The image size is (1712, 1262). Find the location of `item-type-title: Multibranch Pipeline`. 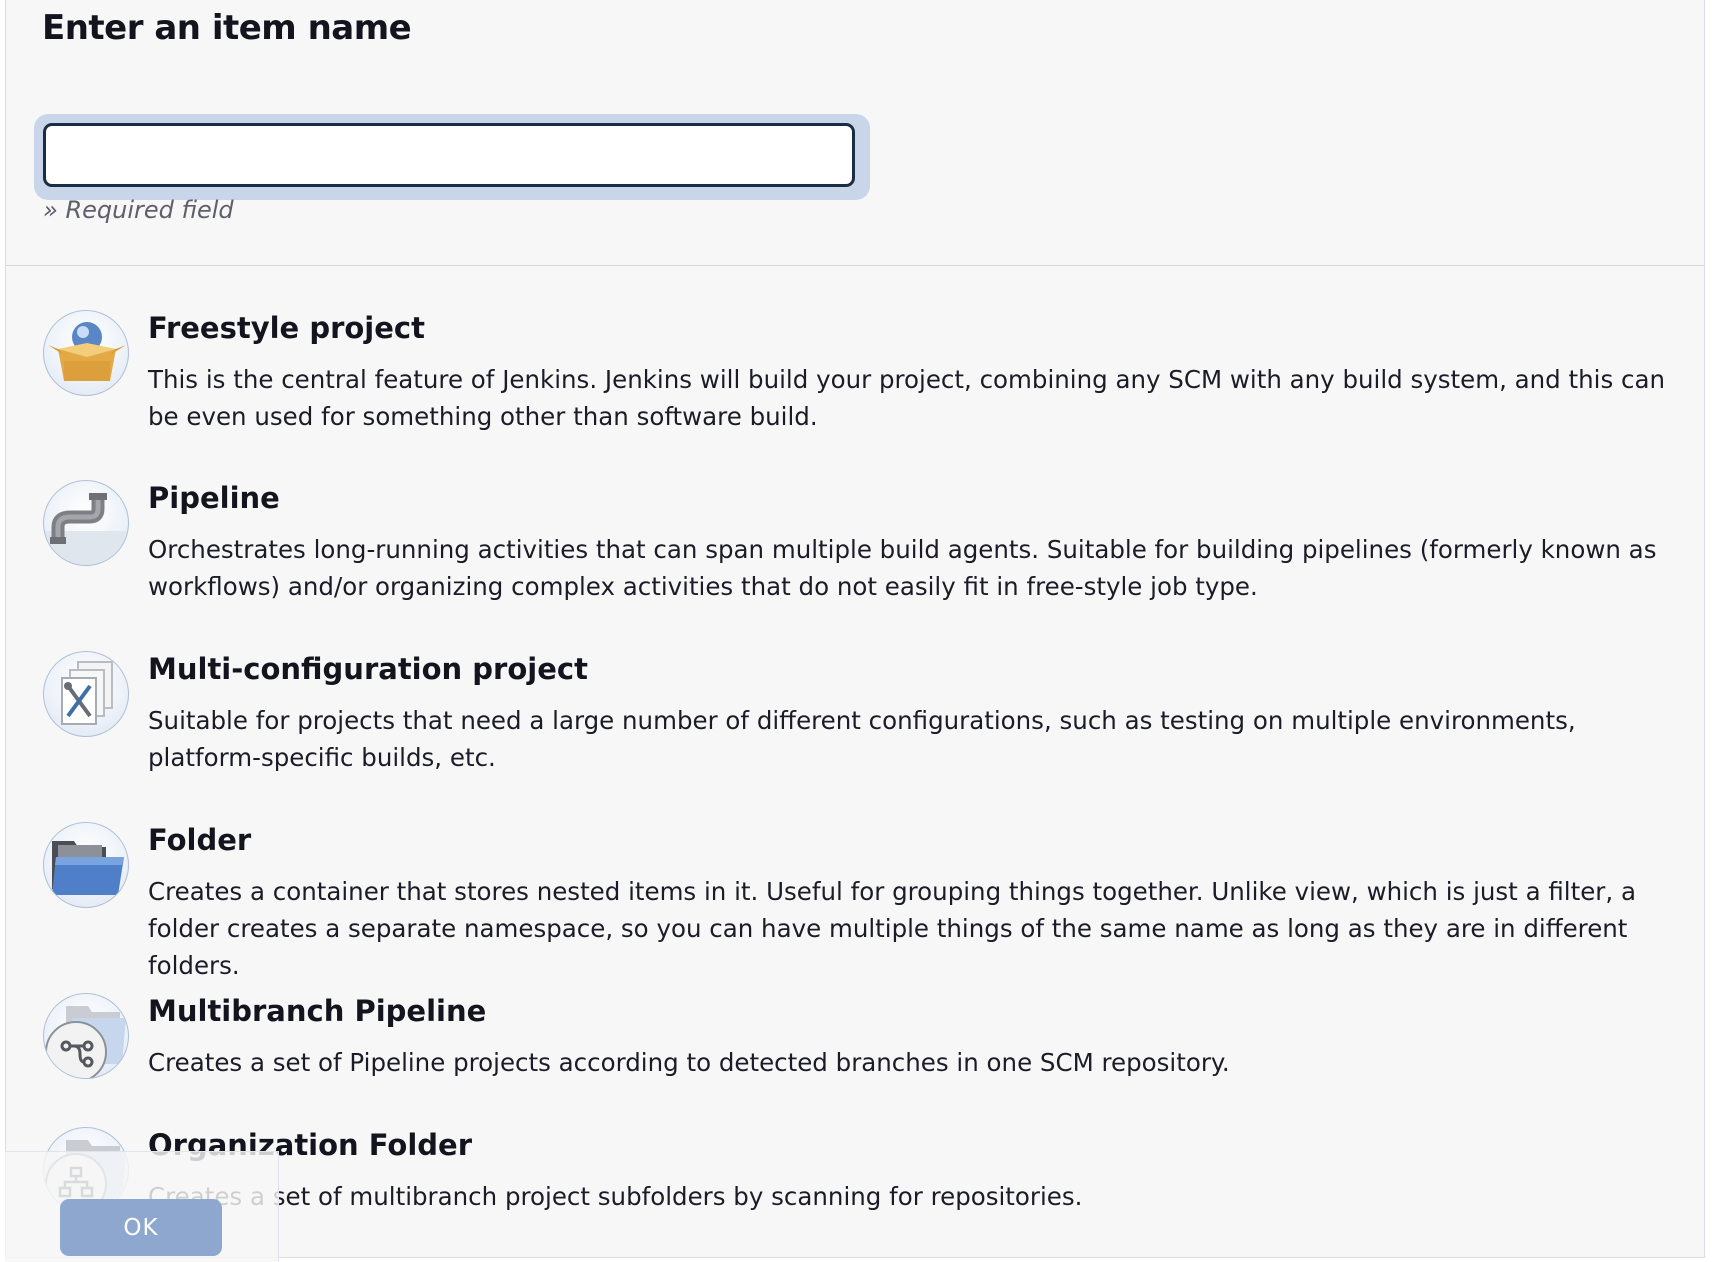

item-type-title: Multibranch Pipeline is located at coordinates (317, 1011).